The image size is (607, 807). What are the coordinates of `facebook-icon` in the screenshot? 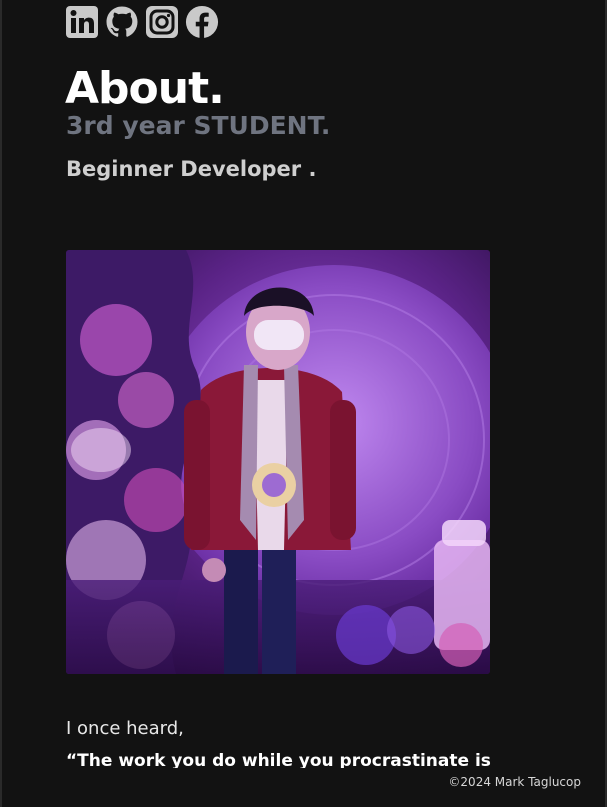 It's located at (202, 22).